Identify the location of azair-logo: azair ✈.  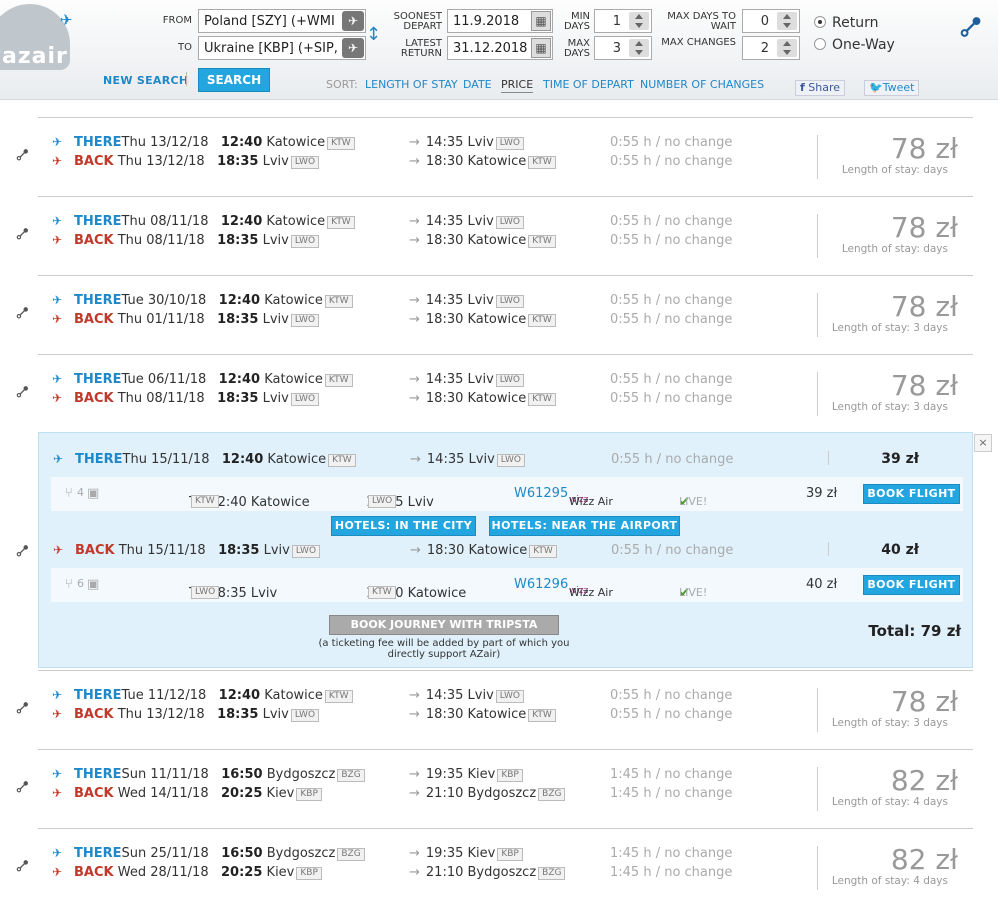
(40, 40).